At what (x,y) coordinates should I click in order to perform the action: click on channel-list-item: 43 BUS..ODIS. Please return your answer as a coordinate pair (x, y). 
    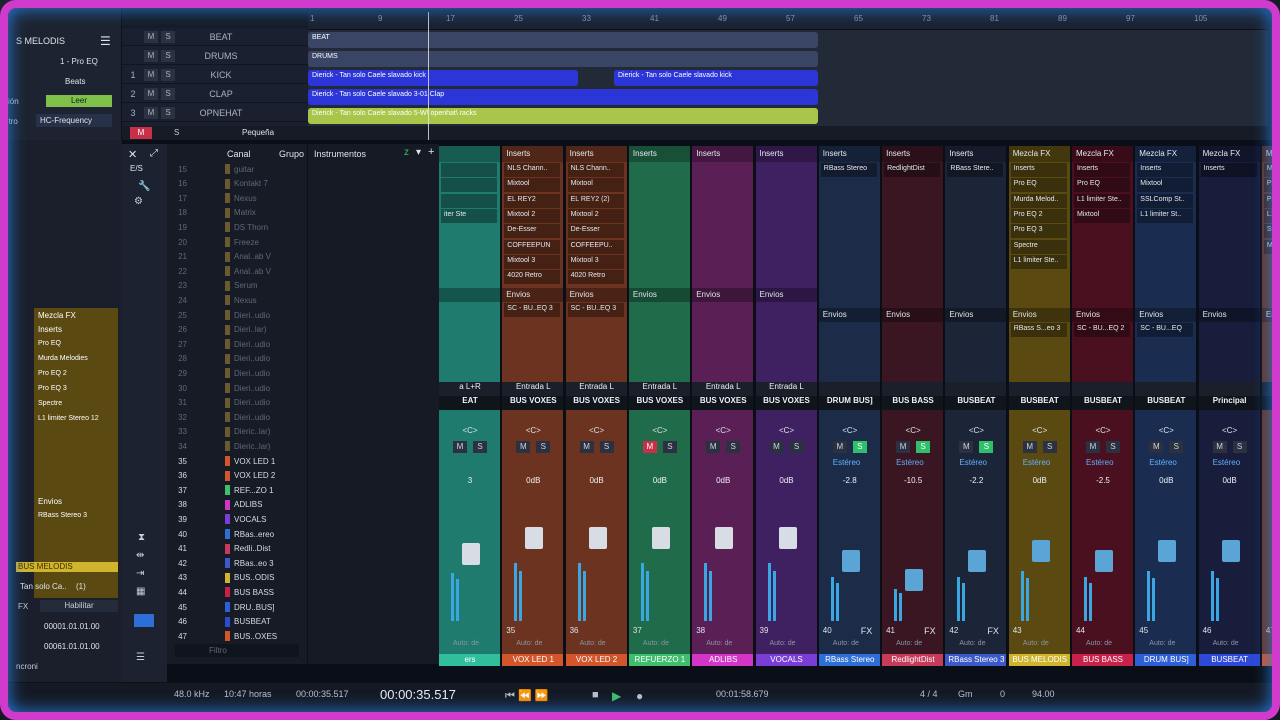
    Looking at the image, I should click on (237, 578).